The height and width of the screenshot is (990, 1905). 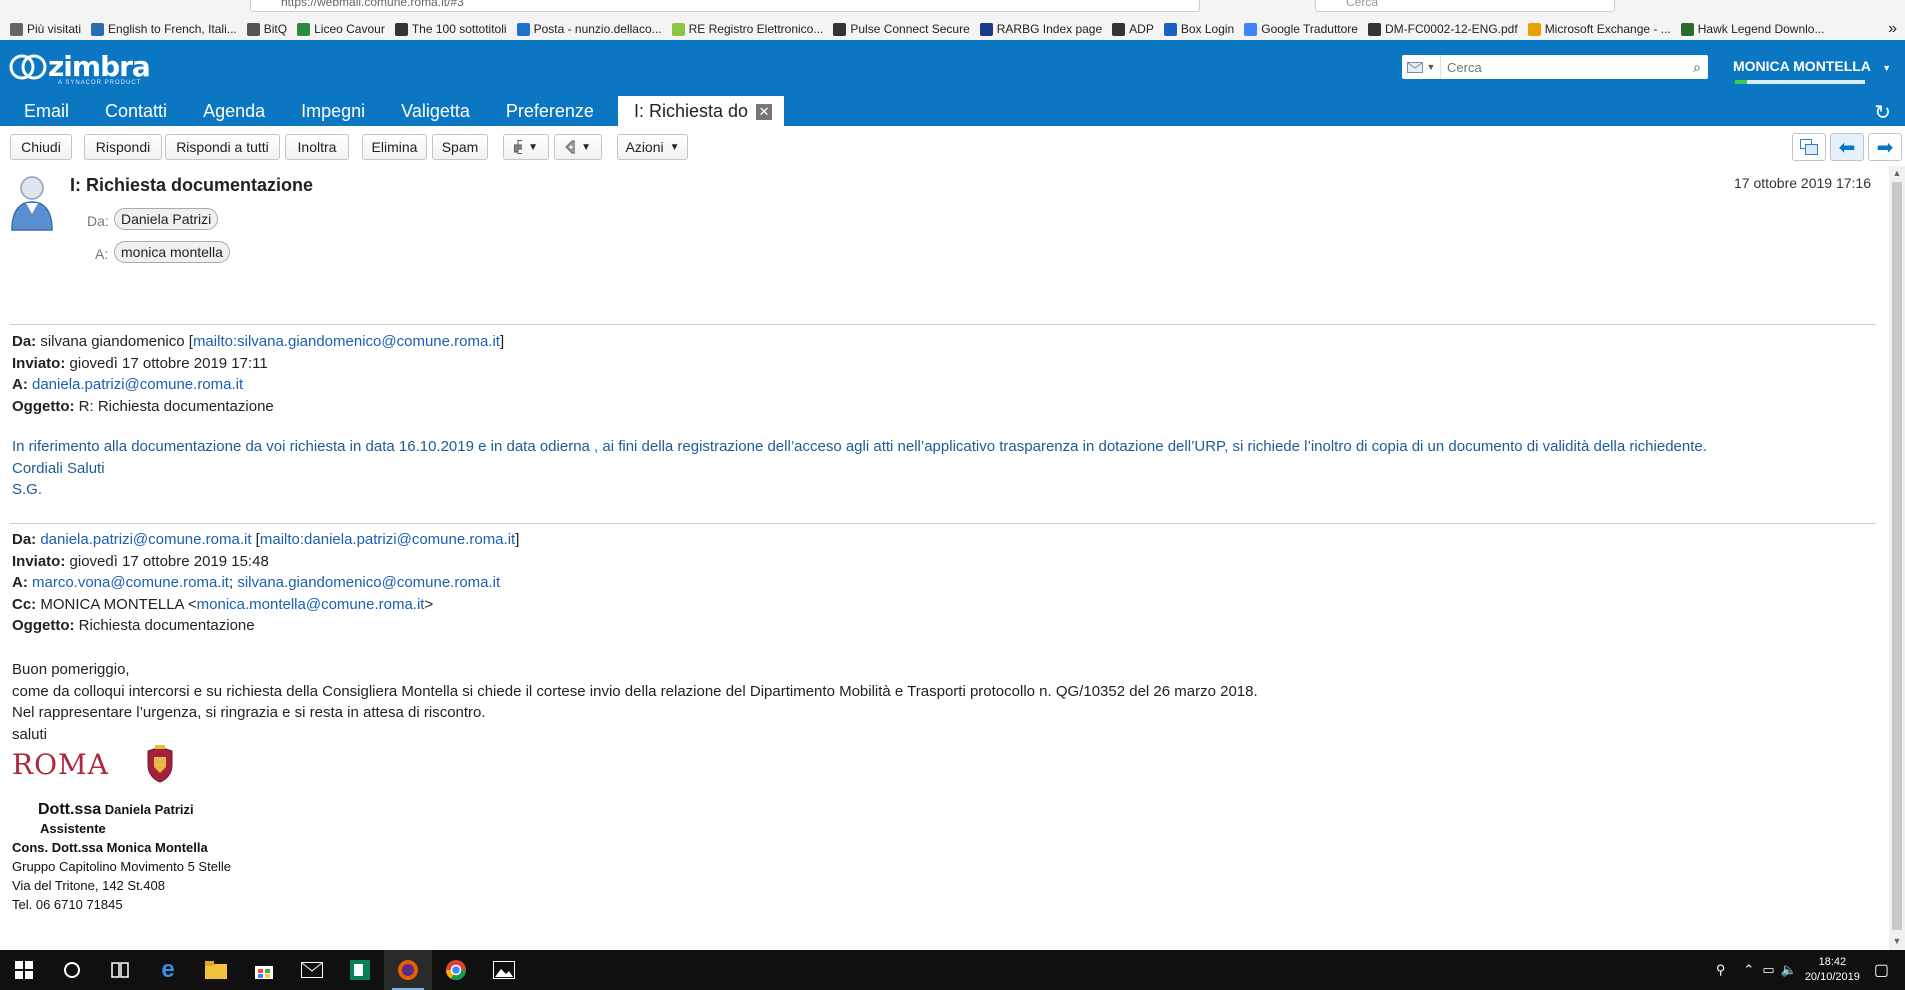 I want to click on recipient-link: marco.vona@comune.roma.it, so click(x=130, y=582).